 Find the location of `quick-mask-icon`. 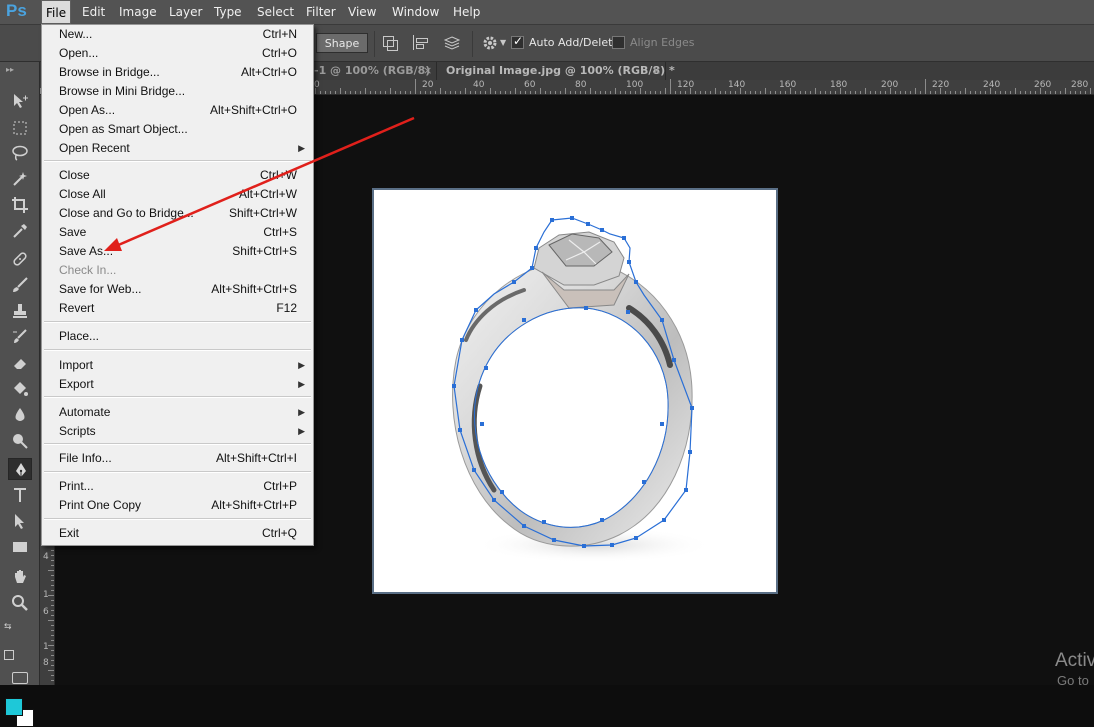

quick-mask-icon is located at coordinates (20, 678).